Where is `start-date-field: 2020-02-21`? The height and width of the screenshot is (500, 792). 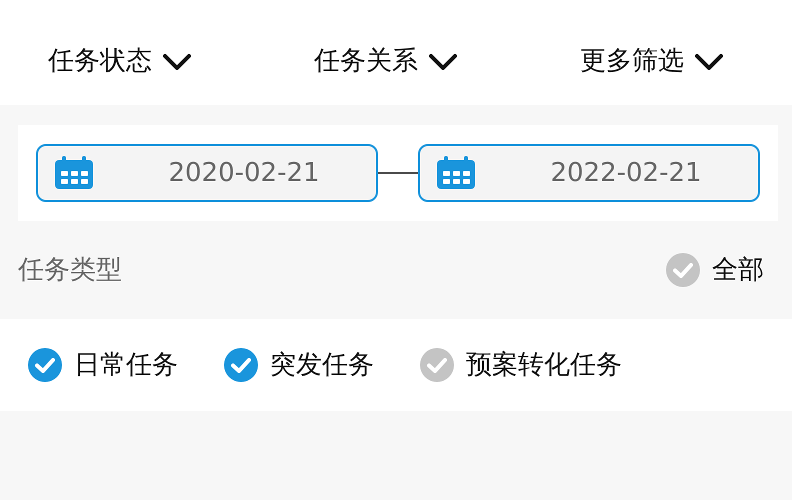 start-date-field: 2020-02-21 is located at coordinates (207, 173).